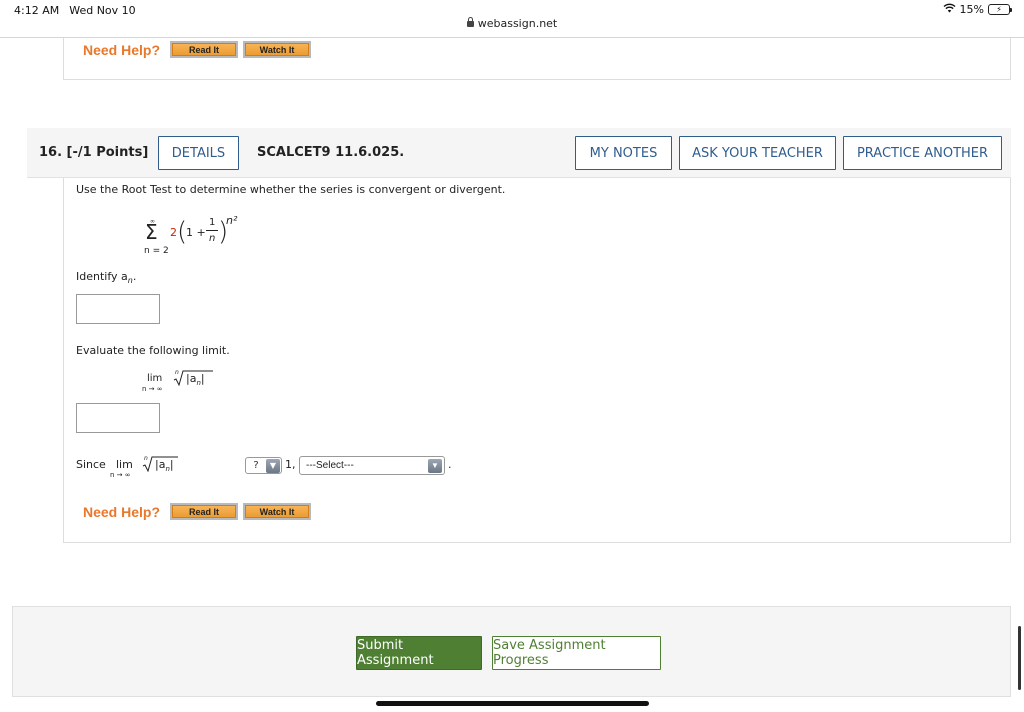 This screenshot has height=712, width=1024. Describe the element at coordinates (155, 378) in the screenshot. I see `lim-text: lim` at that location.